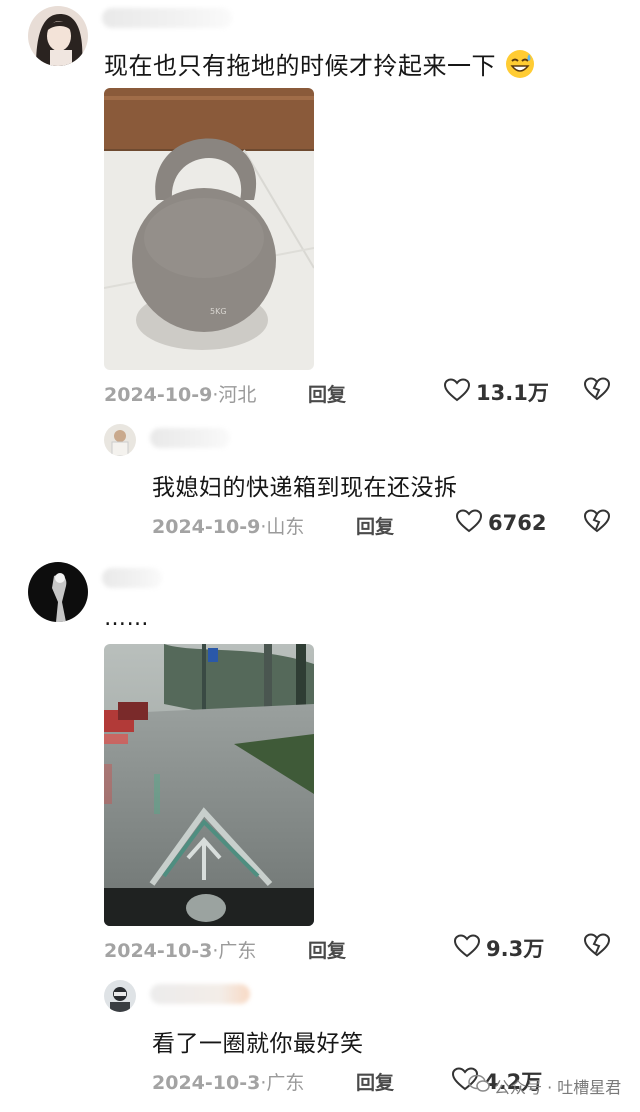  I want to click on weight-label: 5KG, so click(218, 311).